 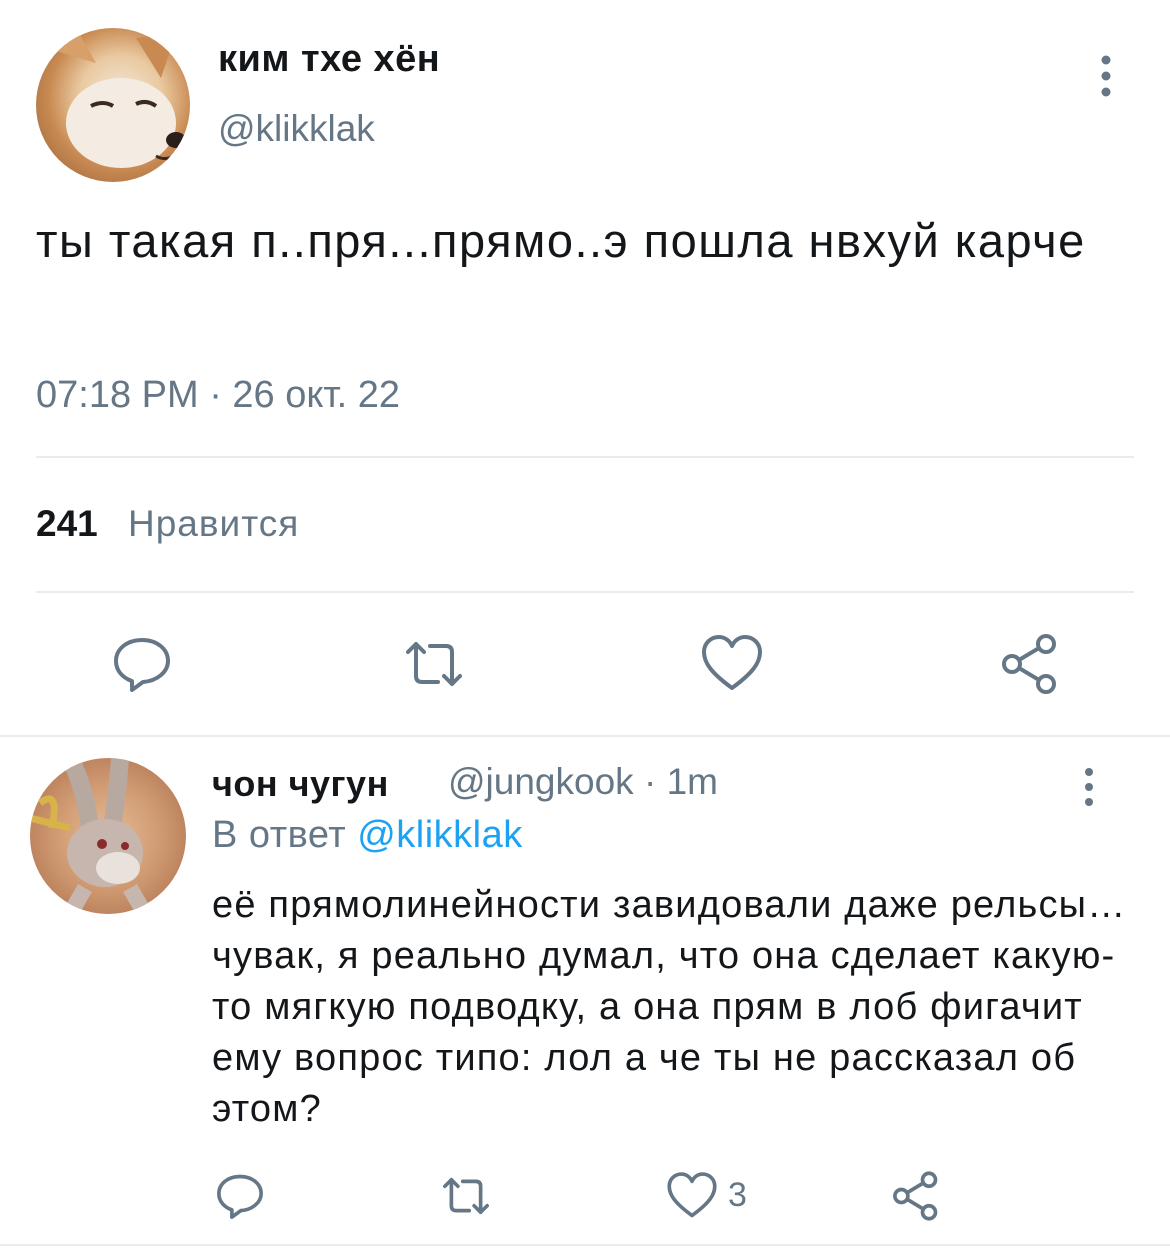 I want to click on likes-label: Нравится, so click(x=213, y=524).